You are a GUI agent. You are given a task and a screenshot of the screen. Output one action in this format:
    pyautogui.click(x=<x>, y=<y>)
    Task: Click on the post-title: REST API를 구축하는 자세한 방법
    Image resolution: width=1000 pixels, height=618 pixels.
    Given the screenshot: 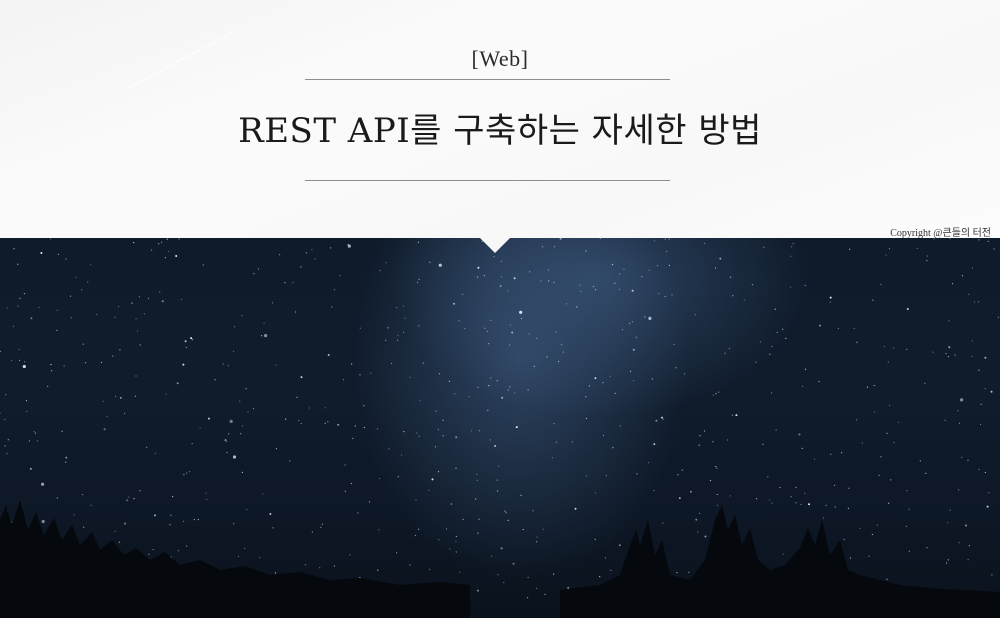 What is the action you would take?
    pyautogui.click(x=500, y=131)
    